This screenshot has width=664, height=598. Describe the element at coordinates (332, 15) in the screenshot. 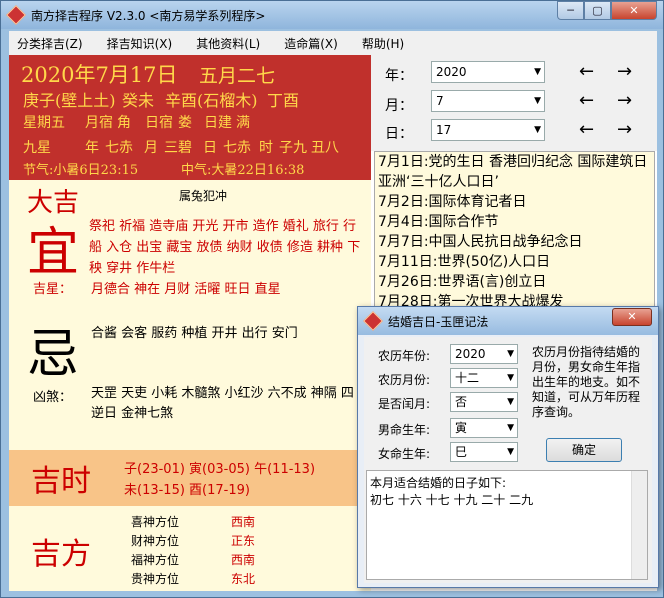

I see `title-bar: 南方择吉程序 V2.3.0 <南方易学系列程序> ─ ▢ ✕` at that location.